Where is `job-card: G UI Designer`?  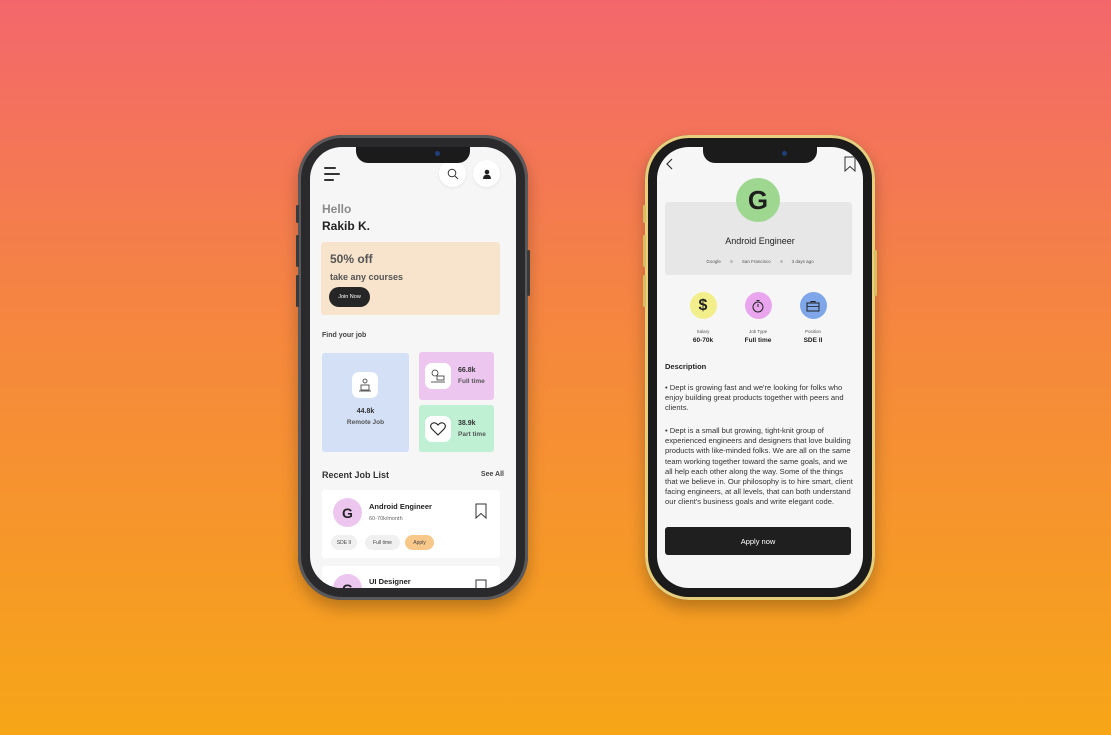 job-card: G UI Designer is located at coordinates (411, 577).